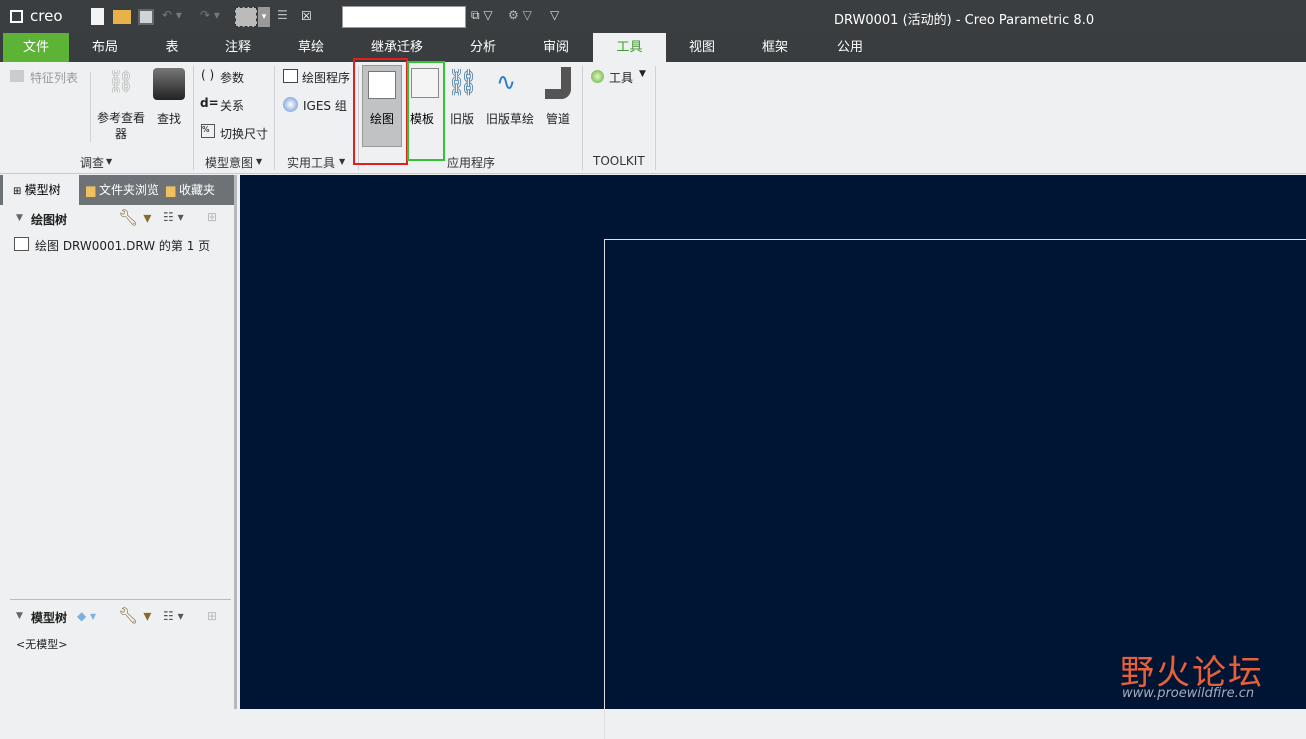  I want to click on model-tree-icon: ⊞, so click(19, 191).